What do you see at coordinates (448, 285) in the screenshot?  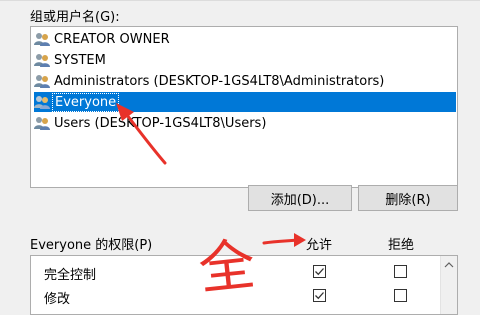 I see `scrollbar` at bounding box center [448, 285].